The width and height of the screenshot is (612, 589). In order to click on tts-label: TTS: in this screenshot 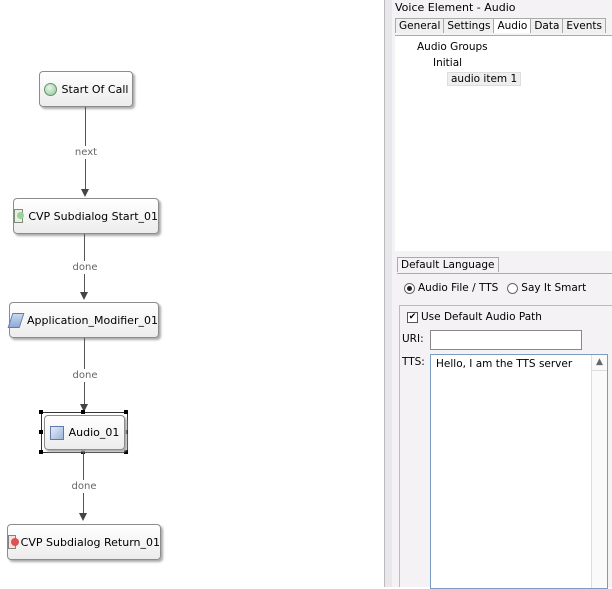, I will do `click(413, 362)`.